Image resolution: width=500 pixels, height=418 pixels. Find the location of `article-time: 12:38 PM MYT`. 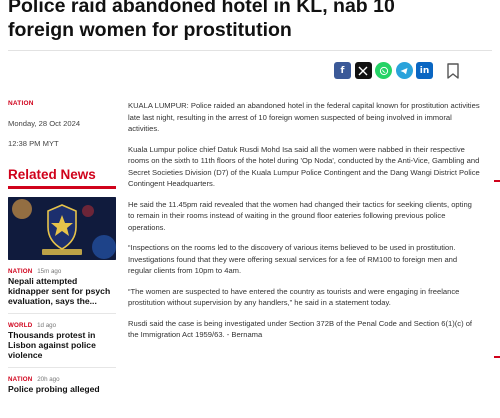

article-time: 12:38 PM MYT is located at coordinates (33, 143).